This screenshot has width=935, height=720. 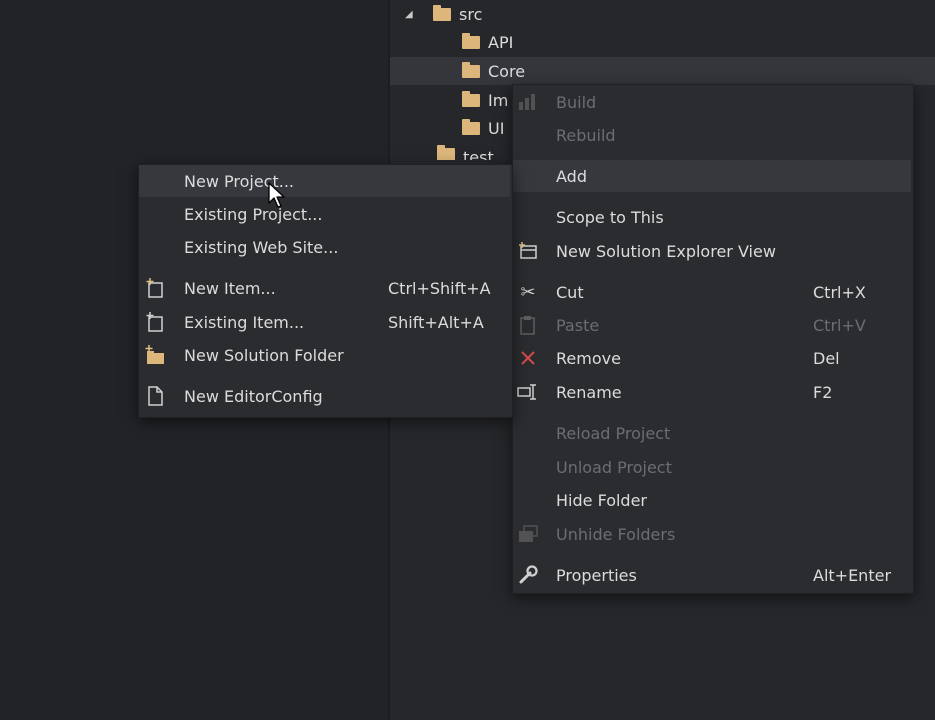 What do you see at coordinates (712, 575) in the screenshot?
I see `menu-item-properties: Properties Alt+Enter` at bounding box center [712, 575].